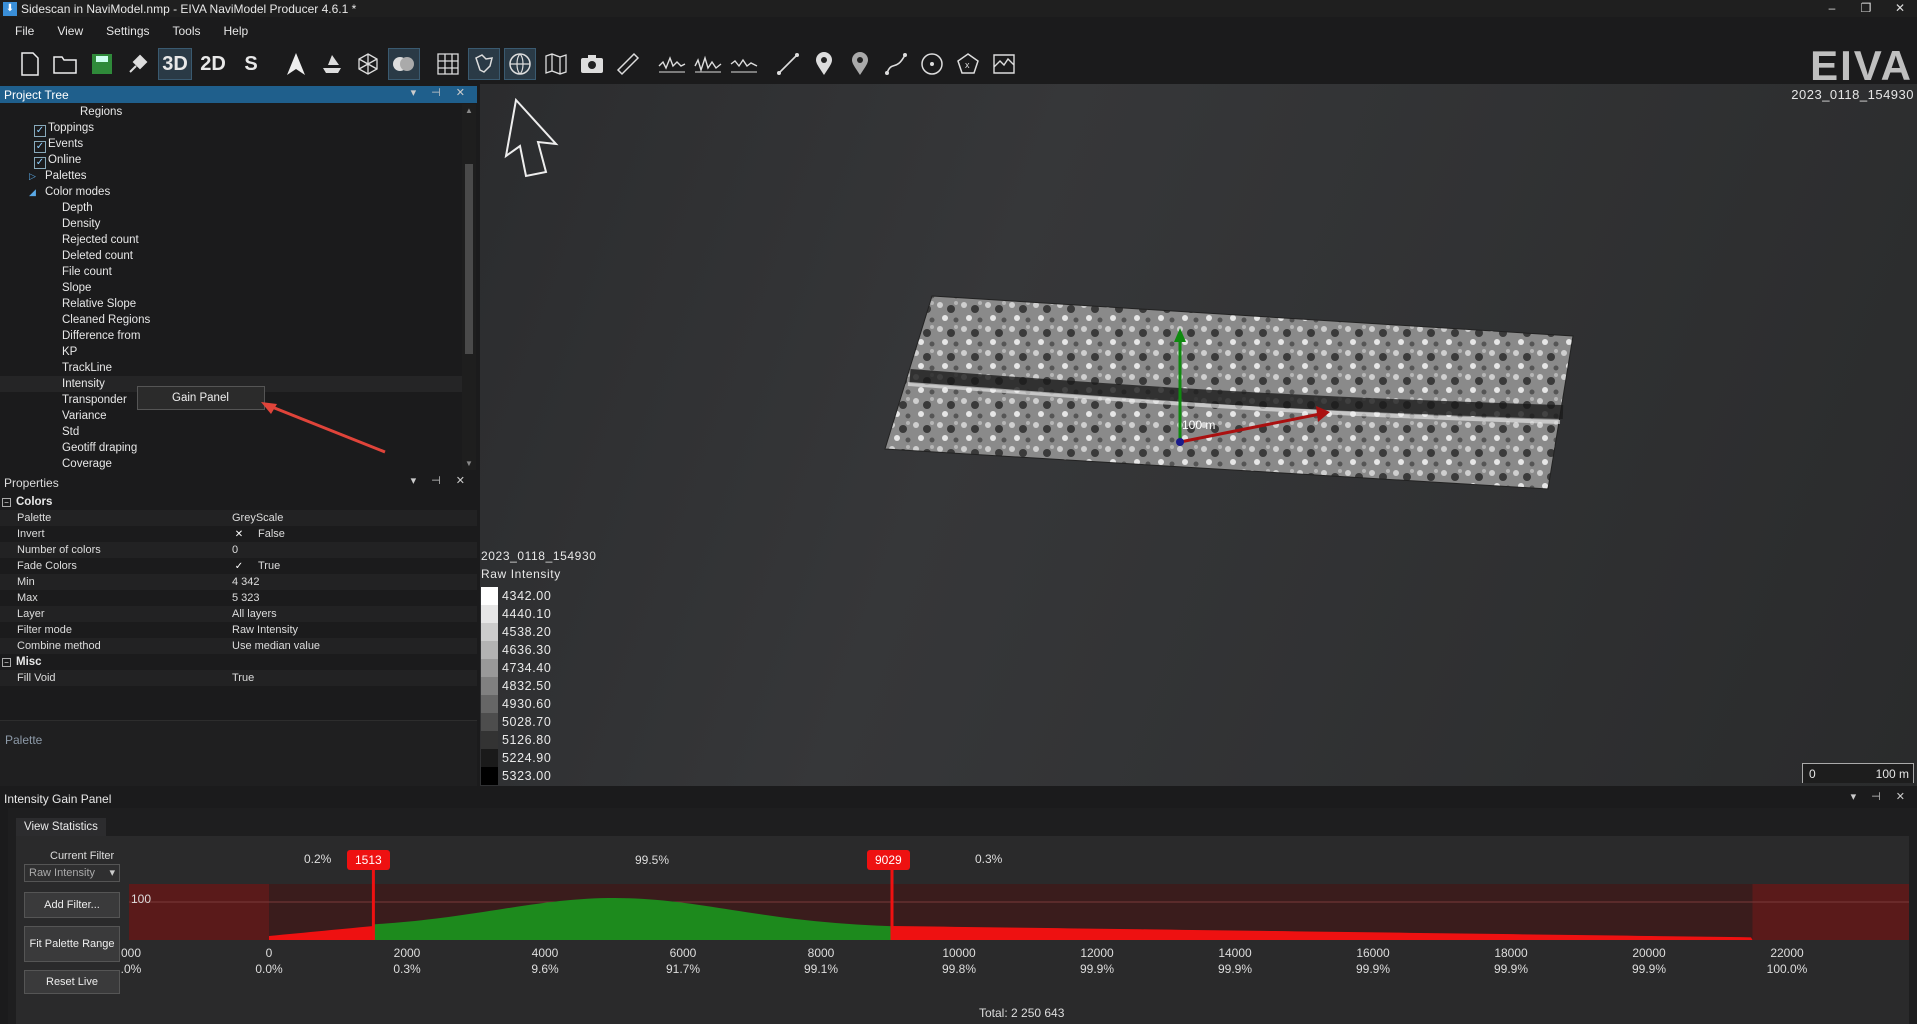 This screenshot has height=1024, width=1917. Describe the element at coordinates (34, 192) in the screenshot. I see `collapse-icon: ◢` at that location.